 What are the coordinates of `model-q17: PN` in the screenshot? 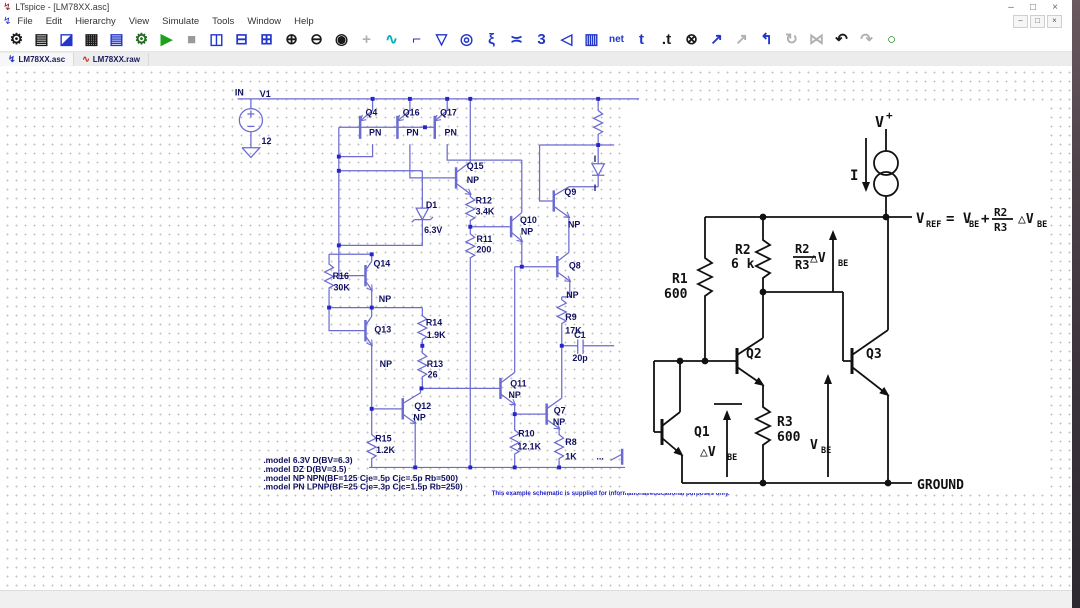 It's located at (451, 132).